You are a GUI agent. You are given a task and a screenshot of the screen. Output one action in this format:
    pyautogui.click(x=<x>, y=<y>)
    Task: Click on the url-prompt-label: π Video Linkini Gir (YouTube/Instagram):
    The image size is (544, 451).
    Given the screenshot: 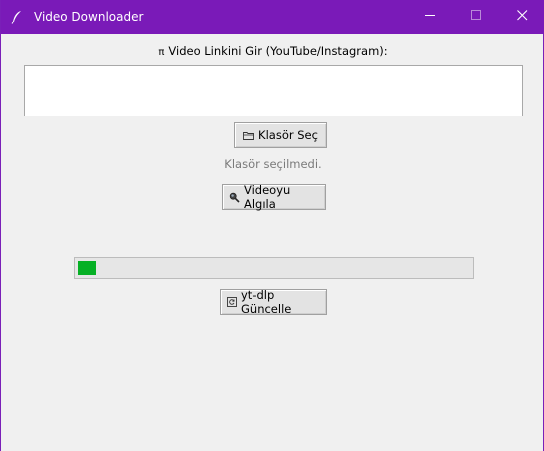 What is the action you would take?
    pyautogui.click(x=272, y=51)
    